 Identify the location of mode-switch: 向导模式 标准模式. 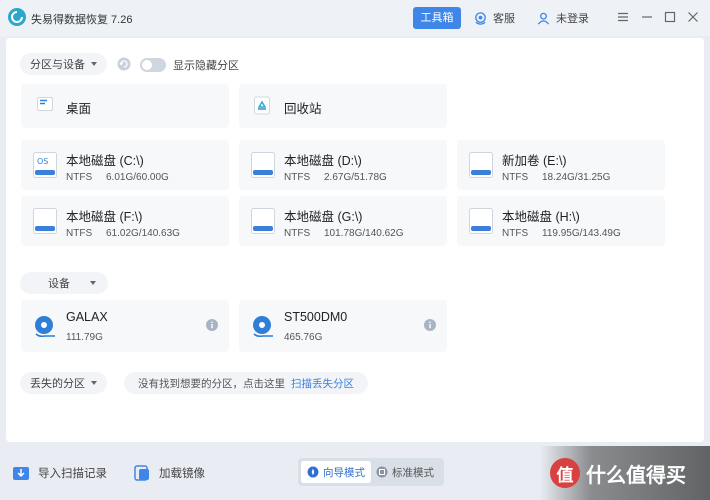
(371, 472).